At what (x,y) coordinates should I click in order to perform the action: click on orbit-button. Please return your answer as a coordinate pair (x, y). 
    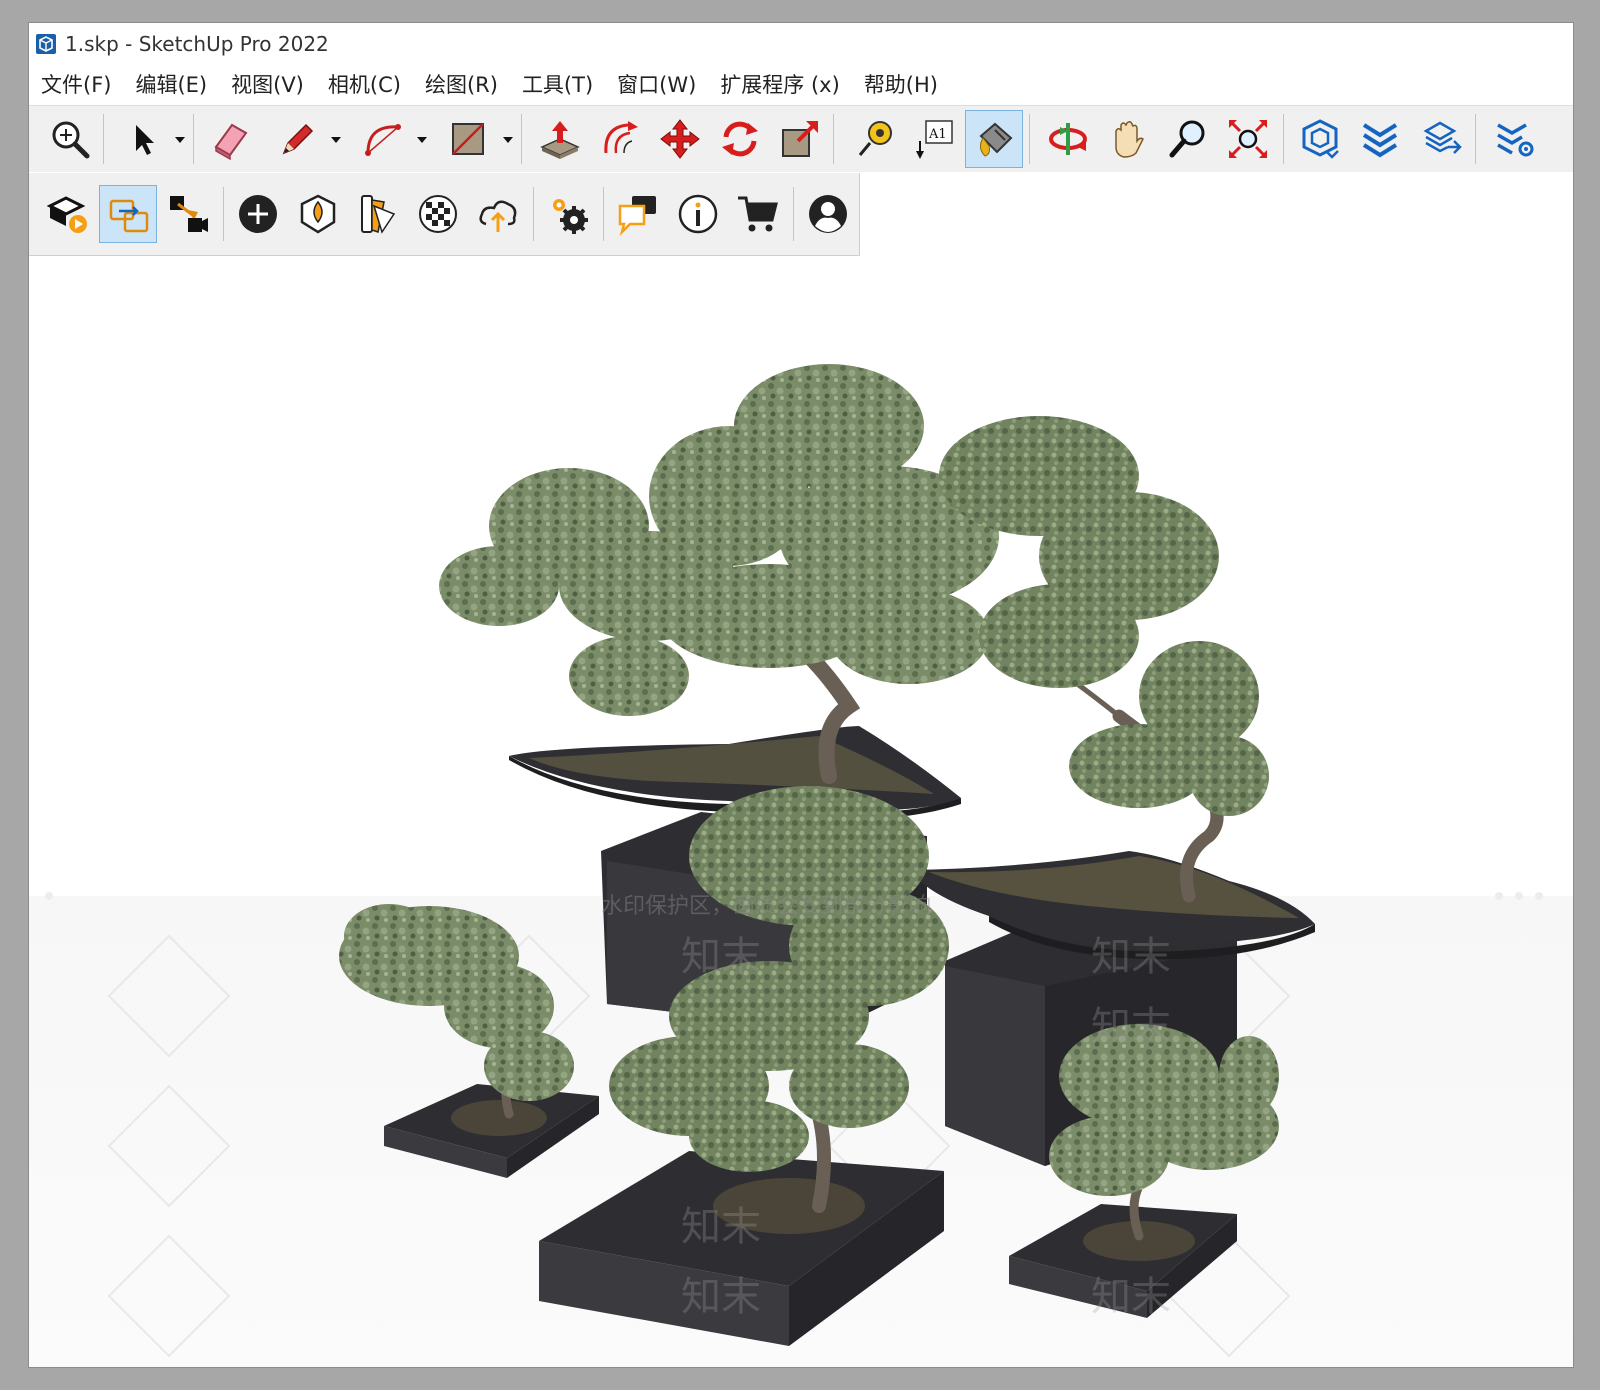
    Looking at the image, I should click on (1068, 139).